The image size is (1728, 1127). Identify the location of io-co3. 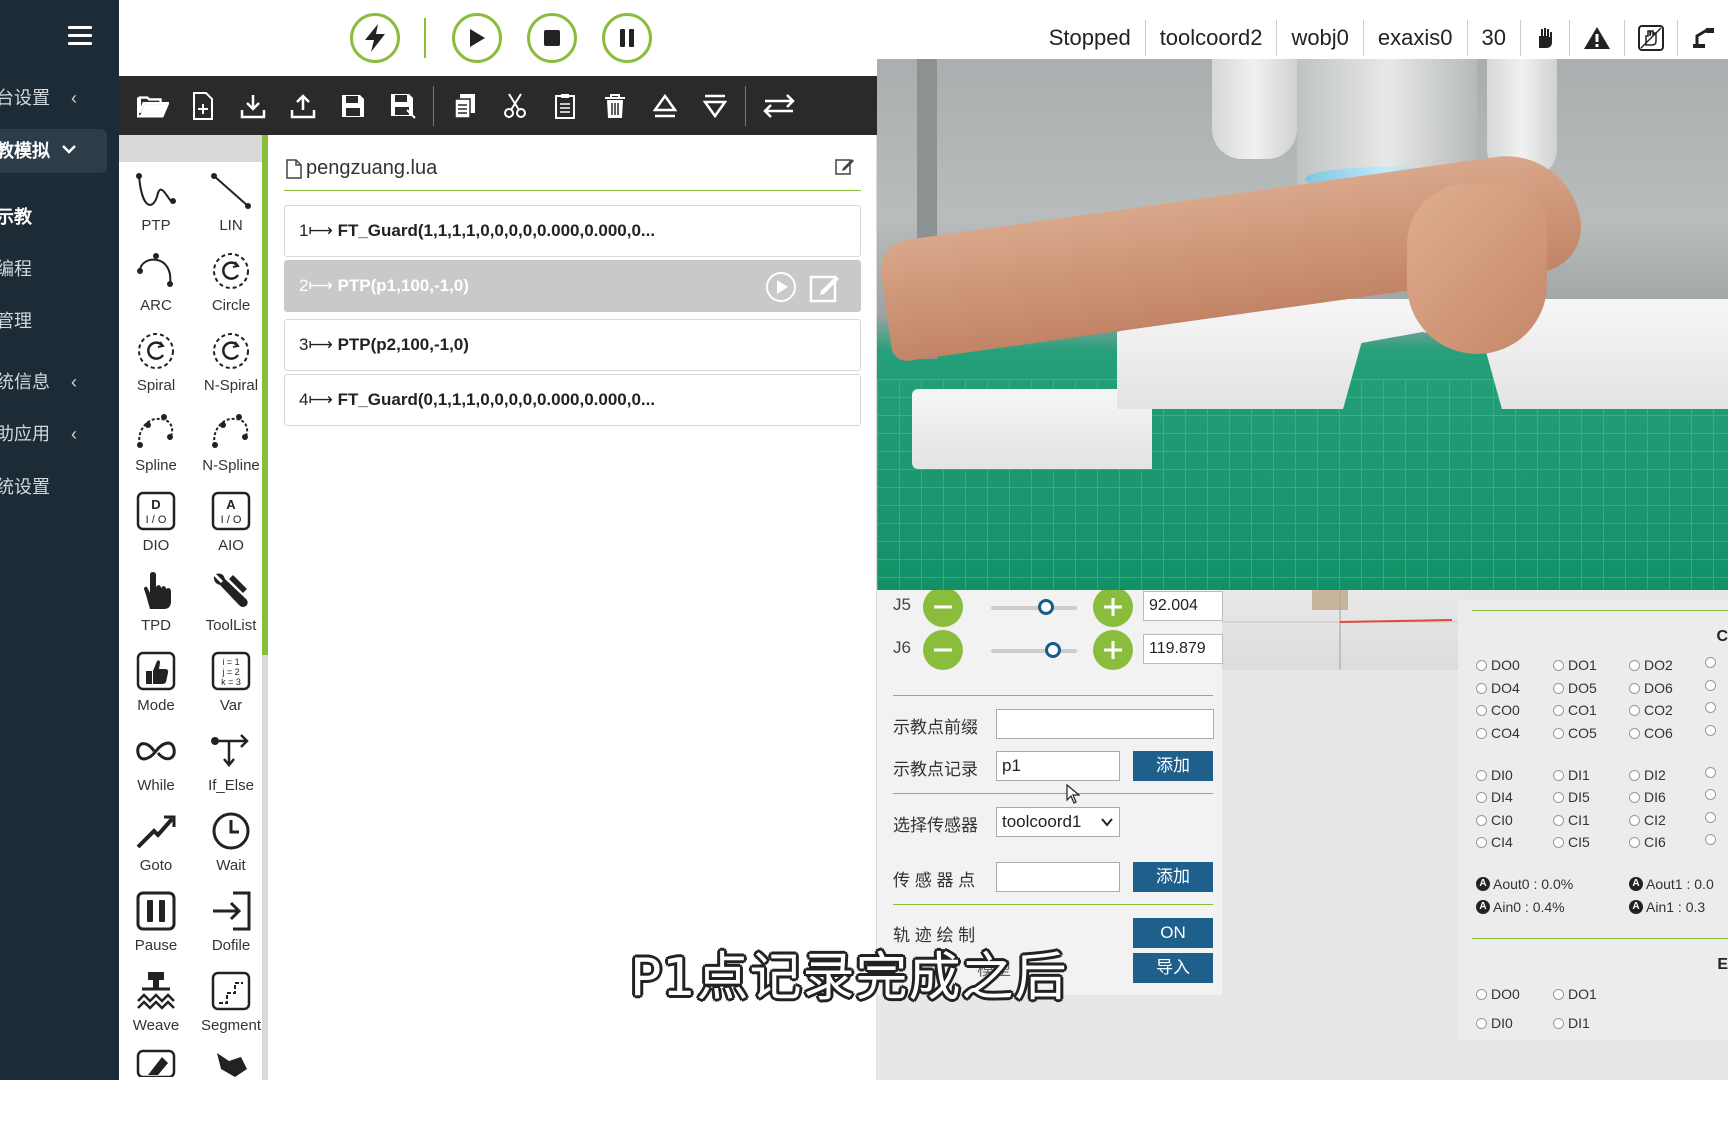
(1712, 707).